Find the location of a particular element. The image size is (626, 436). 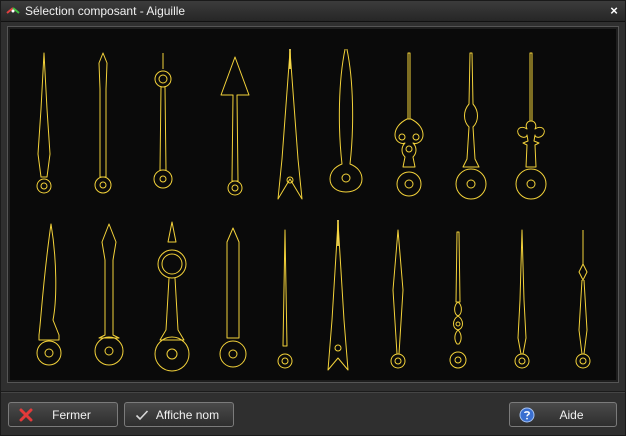

close-button-label: Fermer is located at coordinates (71, 414).